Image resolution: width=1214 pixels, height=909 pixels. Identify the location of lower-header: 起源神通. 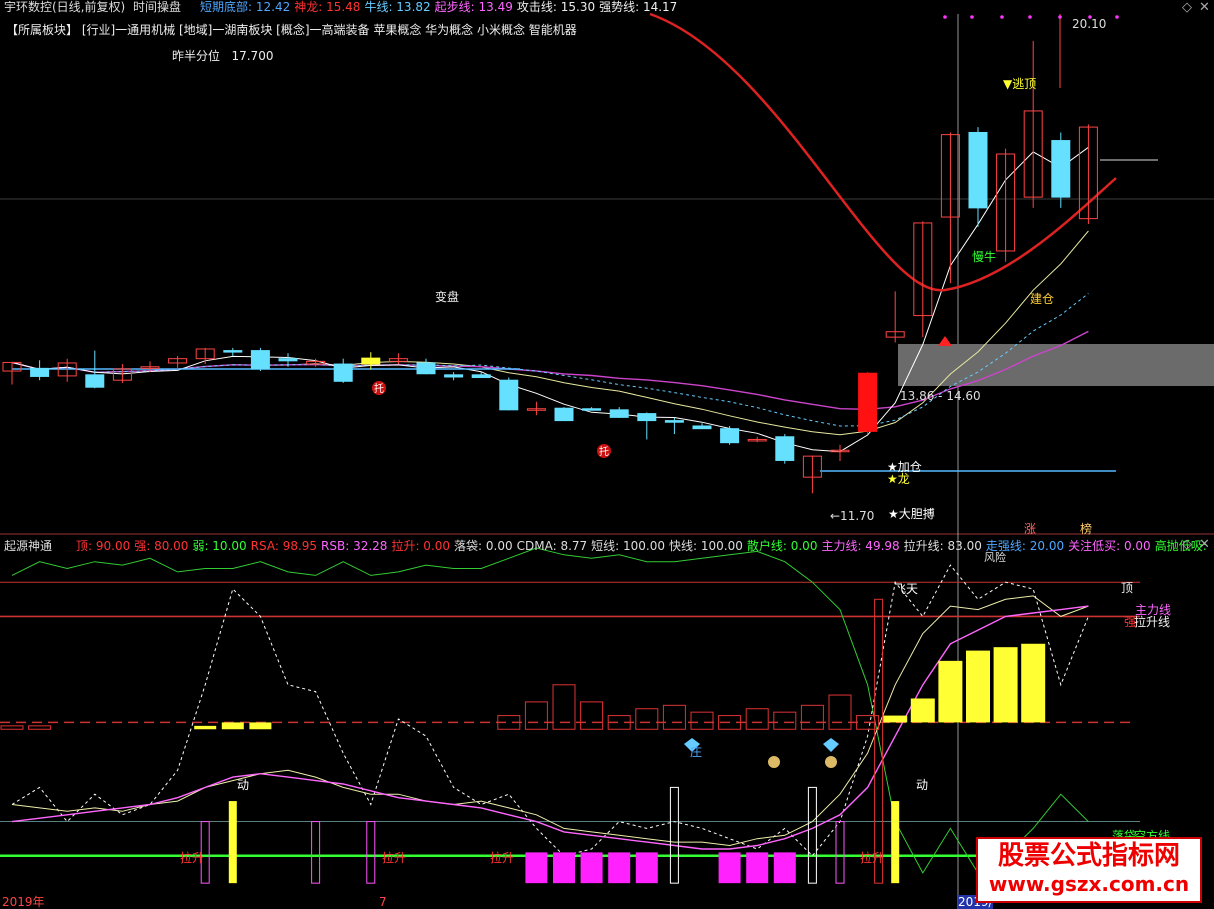
(30, 546).